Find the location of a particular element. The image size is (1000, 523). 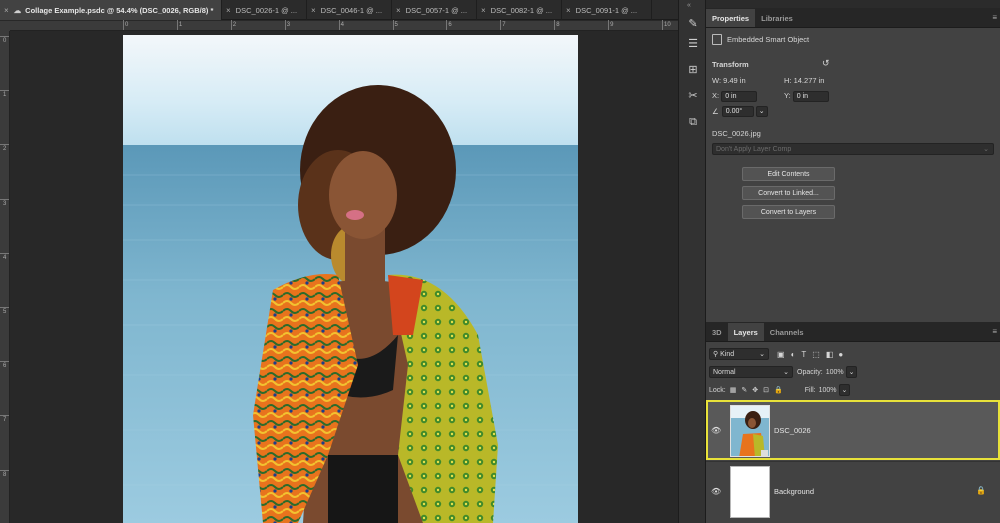

lock-artboard-icon: ⊡ is located at coordinates (766, 390).